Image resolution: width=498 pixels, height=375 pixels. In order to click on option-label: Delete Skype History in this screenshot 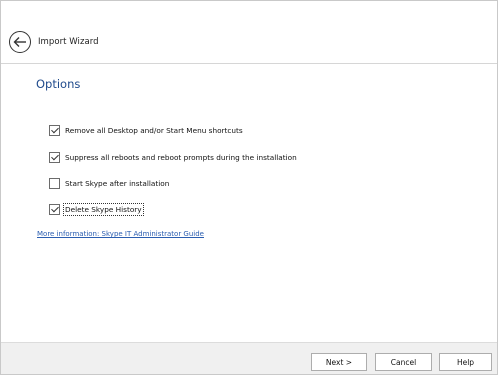, I will do `click(103, 209)`.